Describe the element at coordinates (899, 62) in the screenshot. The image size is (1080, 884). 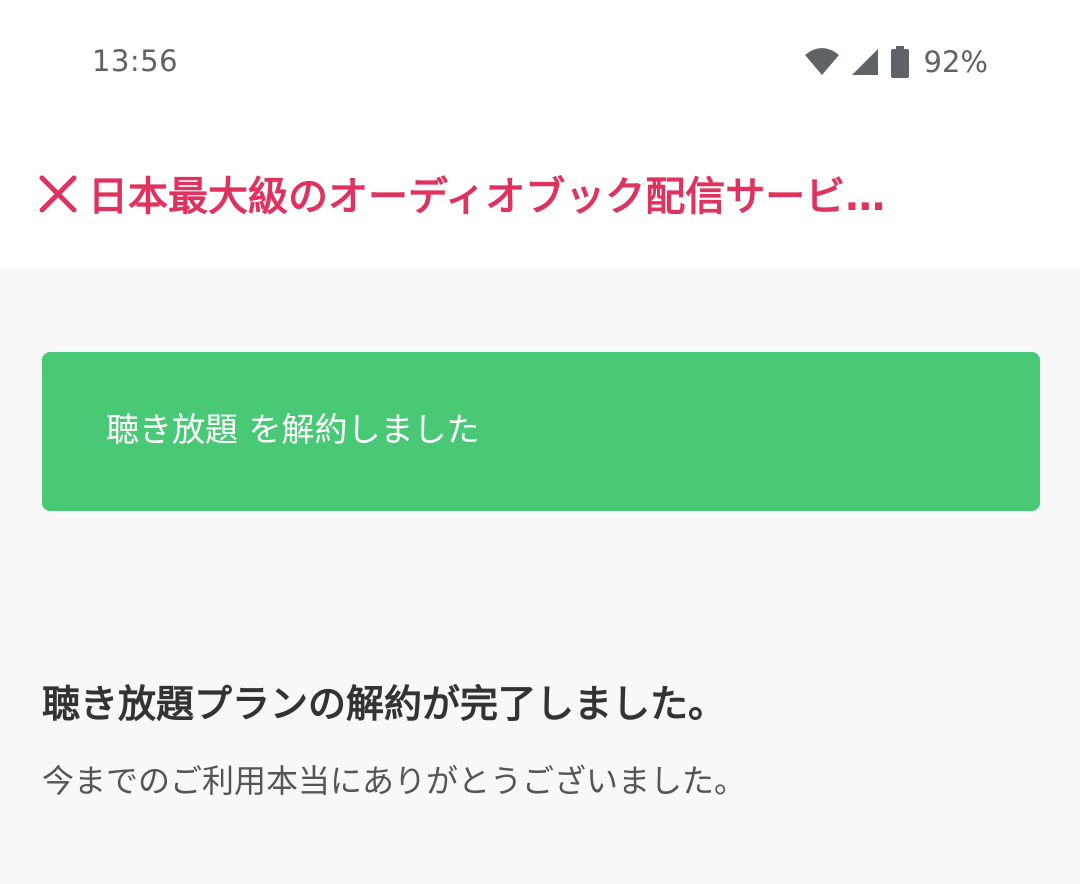
I see `battery-icon` at that location.